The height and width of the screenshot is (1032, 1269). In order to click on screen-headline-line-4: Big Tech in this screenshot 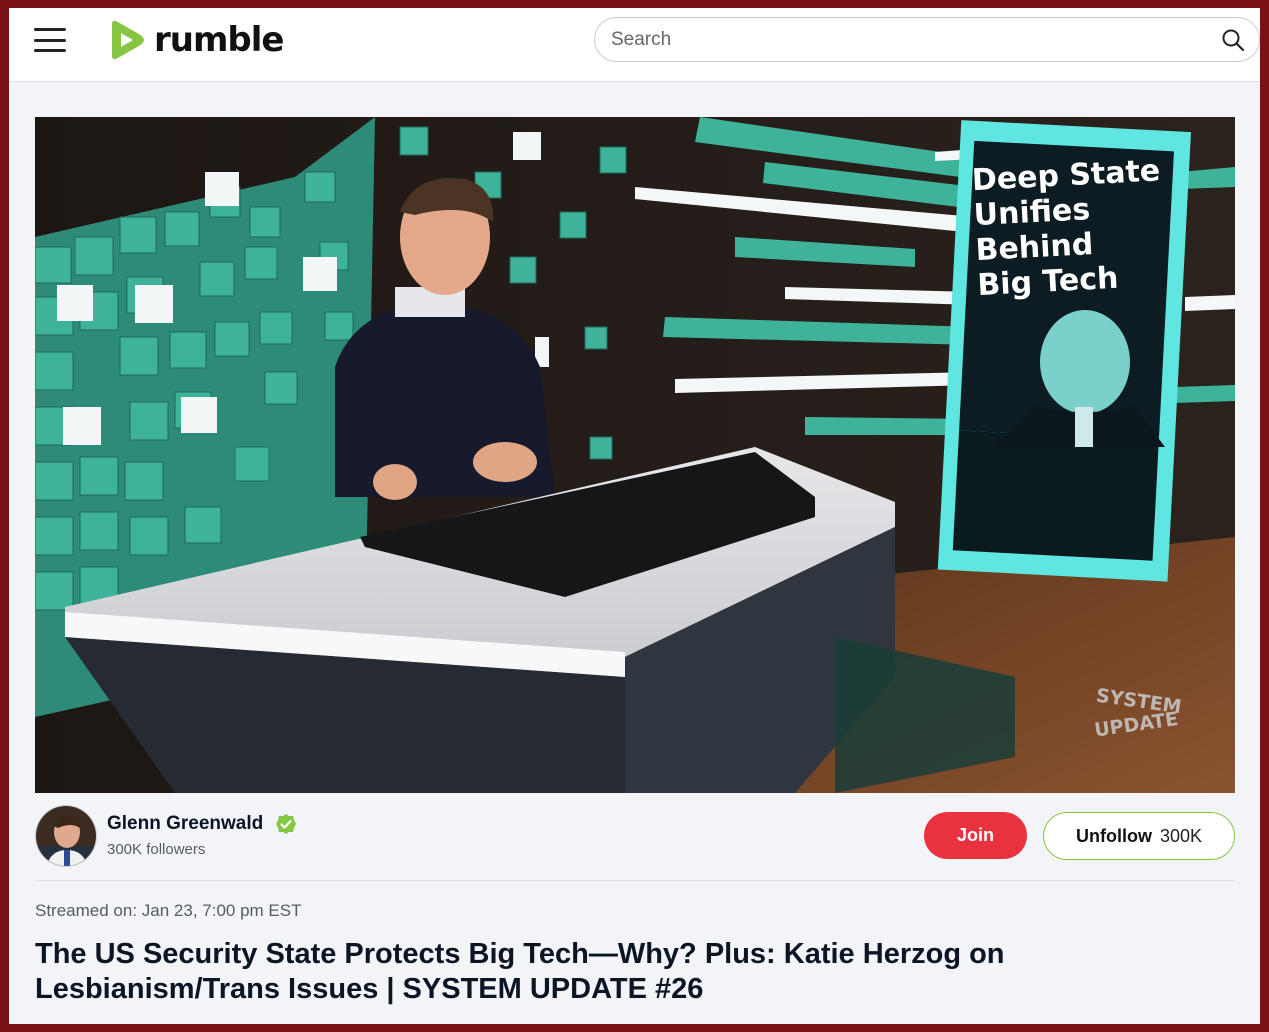, I will do `click(1048, 282)`.